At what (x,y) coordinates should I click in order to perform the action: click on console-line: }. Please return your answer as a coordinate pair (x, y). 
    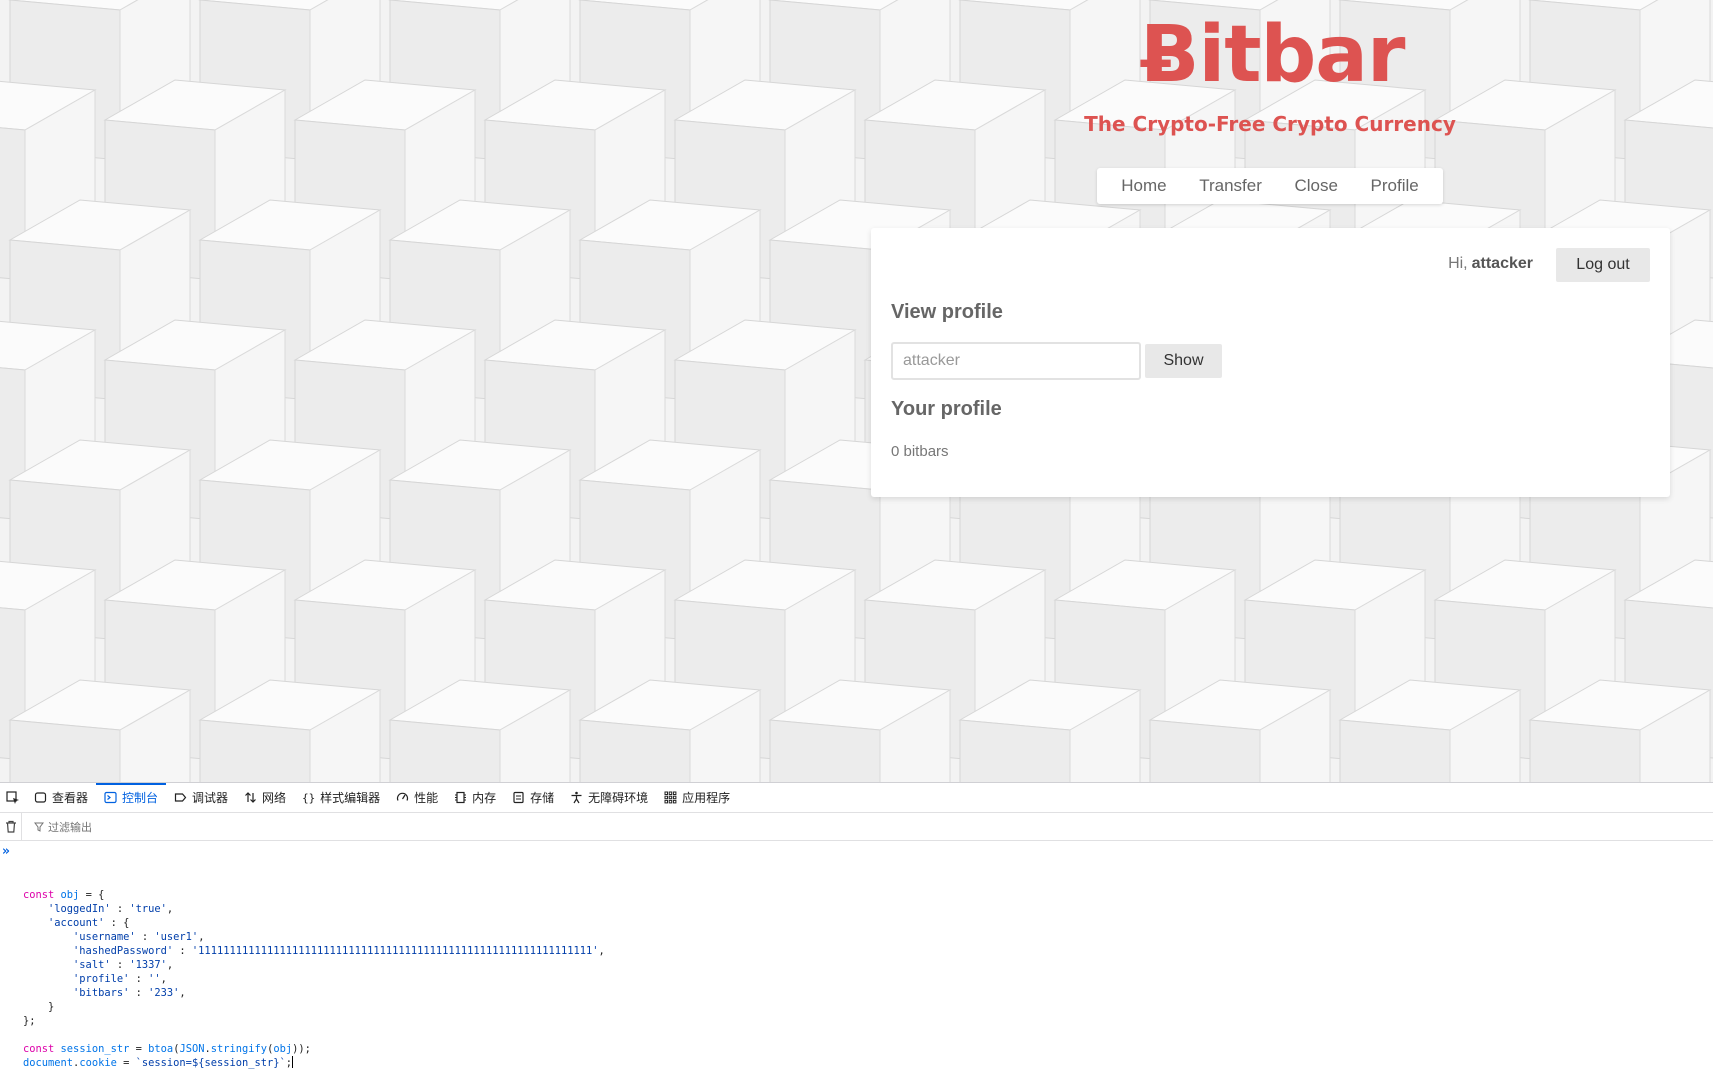
    Looking at the image, I should click on (39, 1007).